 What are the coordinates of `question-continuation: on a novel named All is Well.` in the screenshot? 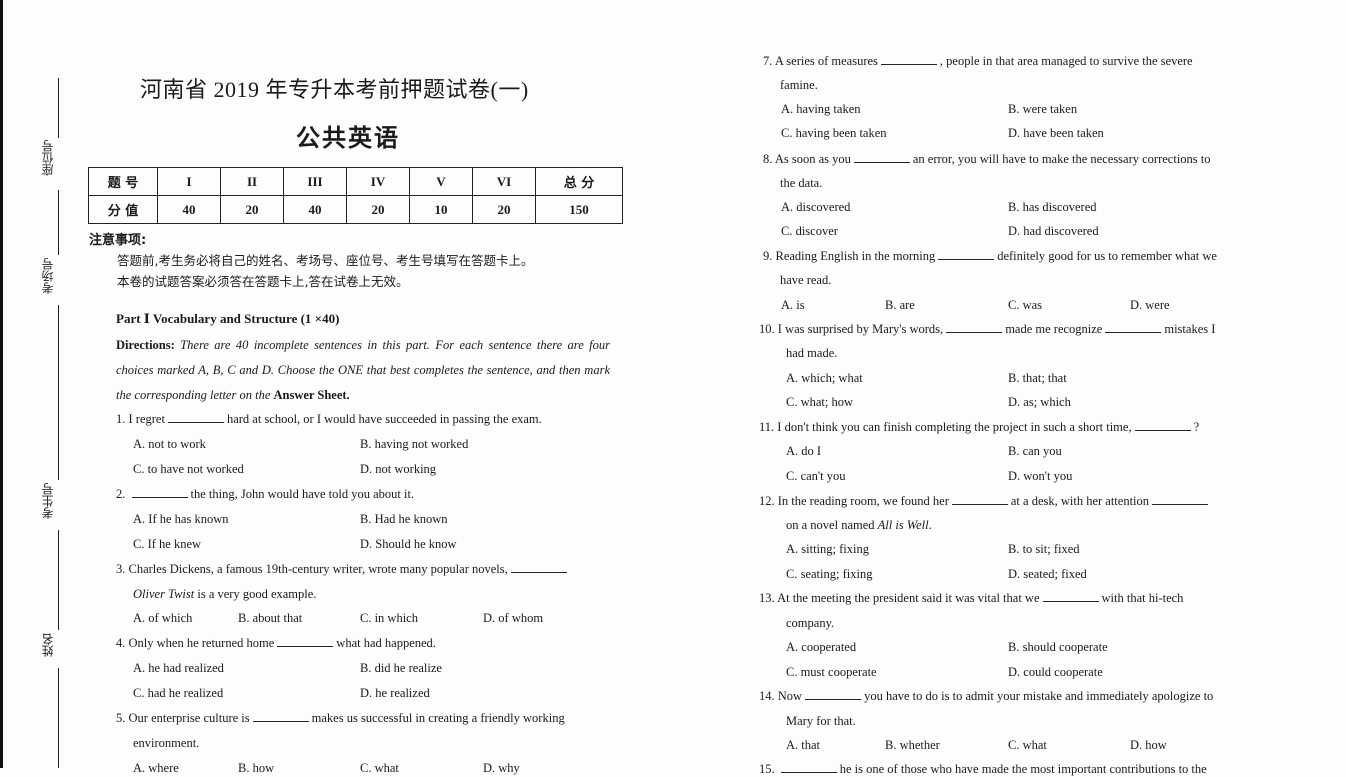 It's located at (859, 525).